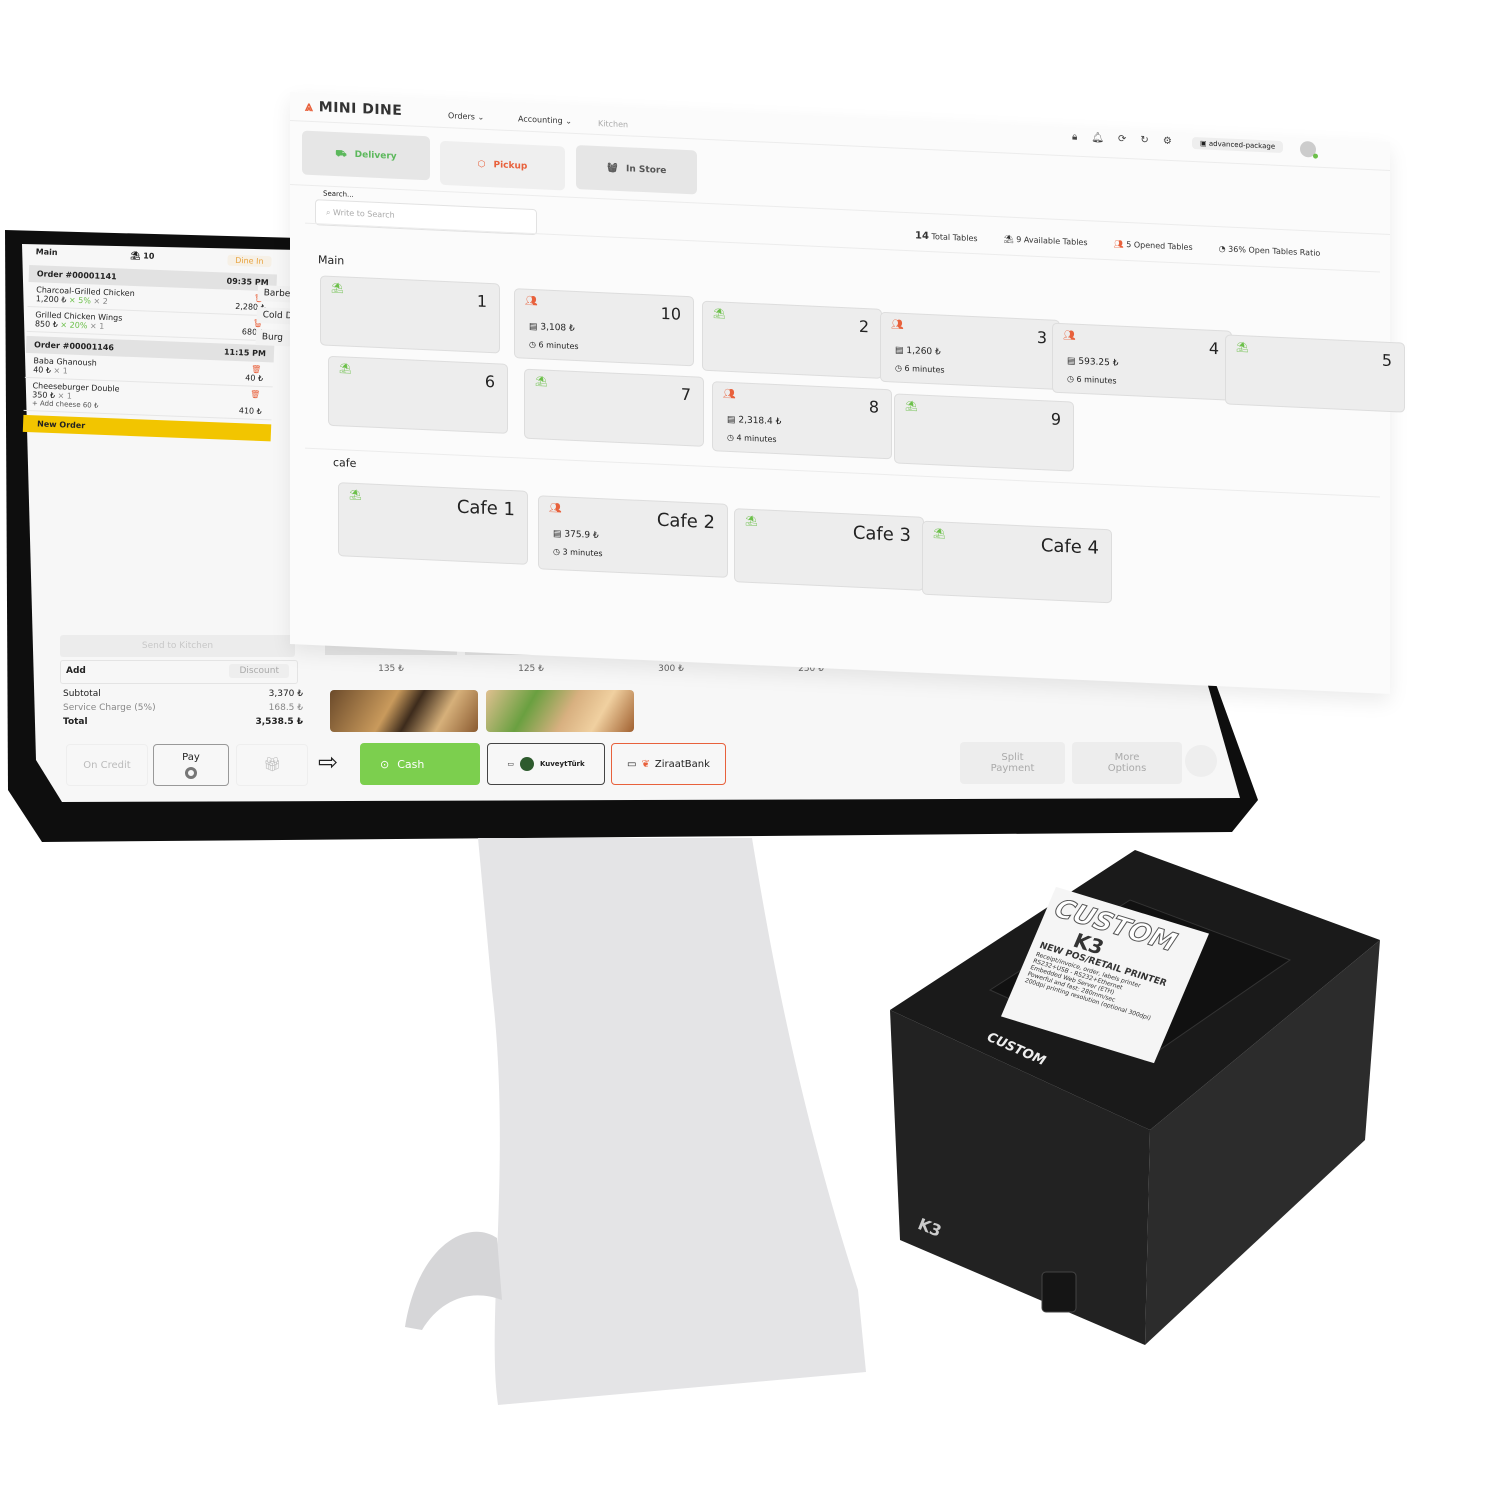 The width and height of the screenshot is (1500, 1500). Describe the element at coordinates (970, 350) in the screenshot. I see `table-card: 👥︎ 3 ▤ 1,260 ₺ ◷ 6 minutes` at that location.